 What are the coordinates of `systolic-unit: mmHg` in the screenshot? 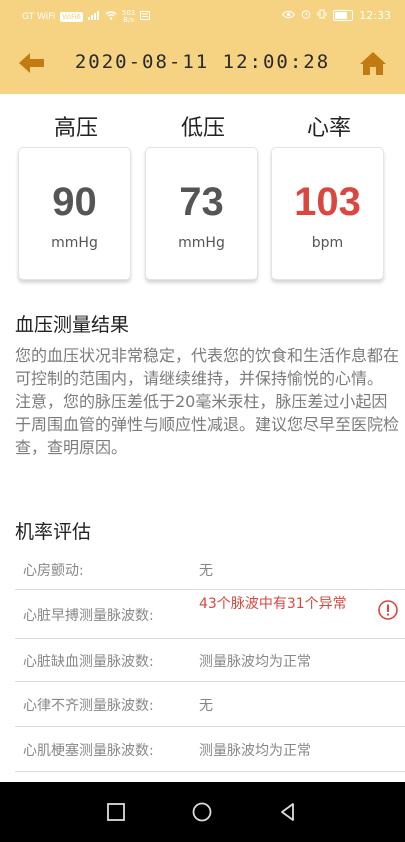 It's located at (74, 243).